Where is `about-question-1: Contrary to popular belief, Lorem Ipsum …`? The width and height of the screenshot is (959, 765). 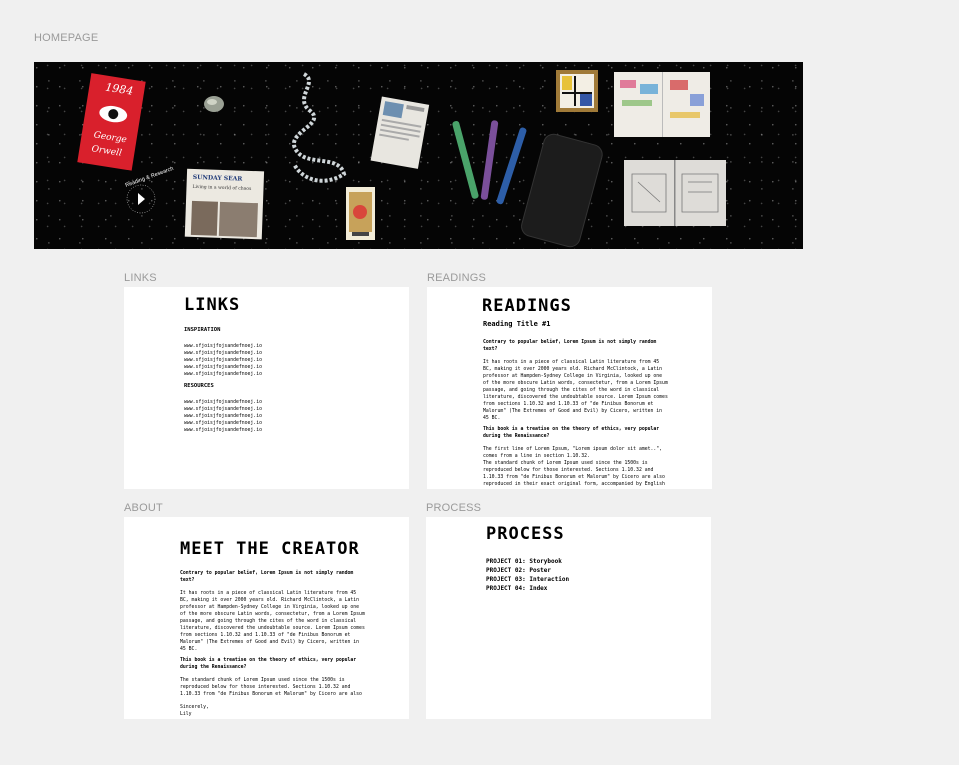 about-question-1: Contrary to popular belief, Lorem Ipsum … is located at coordinates (267, 577).